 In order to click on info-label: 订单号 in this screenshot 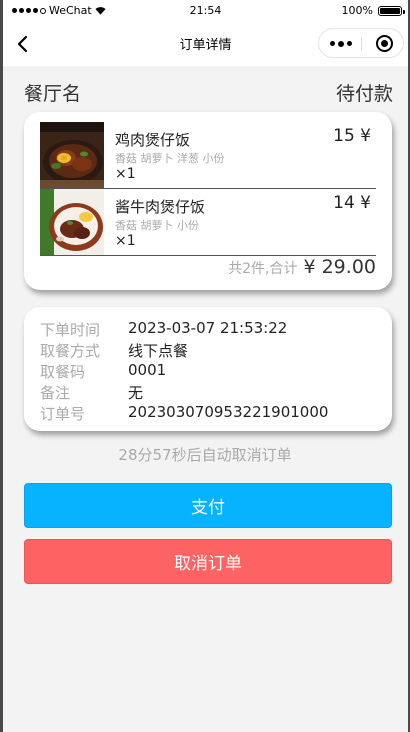, I will do `click(63, 414)`.